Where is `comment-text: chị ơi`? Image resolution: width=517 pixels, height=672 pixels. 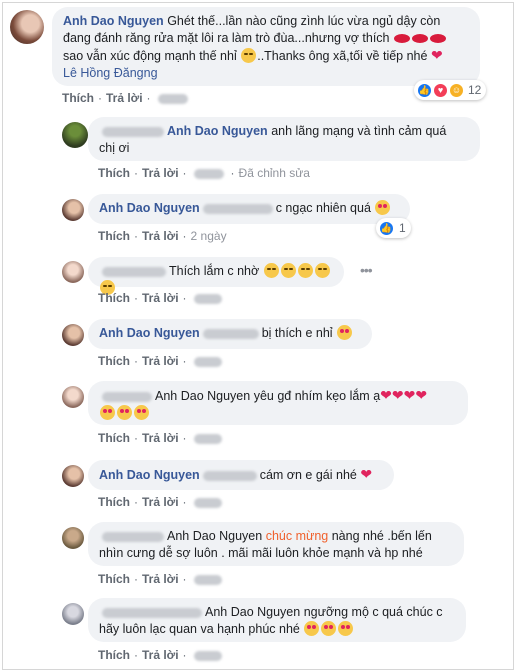
comment-text: chị ơi is located at coordinates (114, 148).